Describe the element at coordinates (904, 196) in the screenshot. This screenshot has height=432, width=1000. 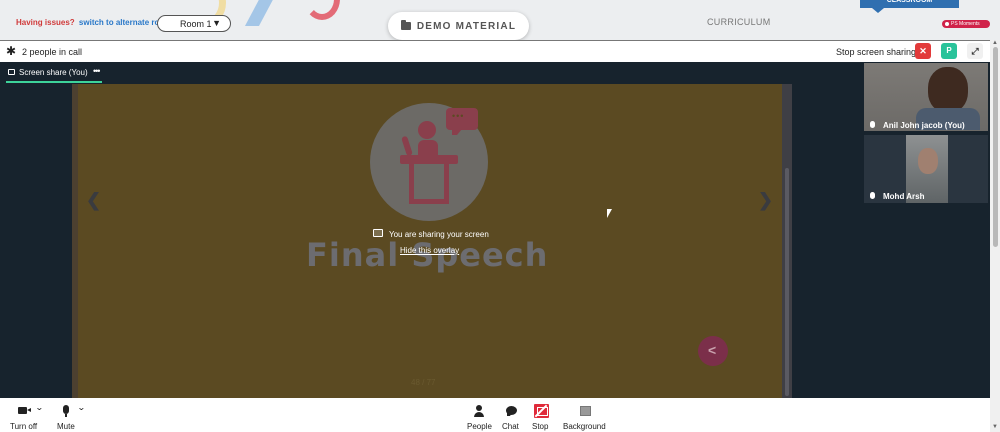
I see `participant-name: Mohd Arsh` at that location.